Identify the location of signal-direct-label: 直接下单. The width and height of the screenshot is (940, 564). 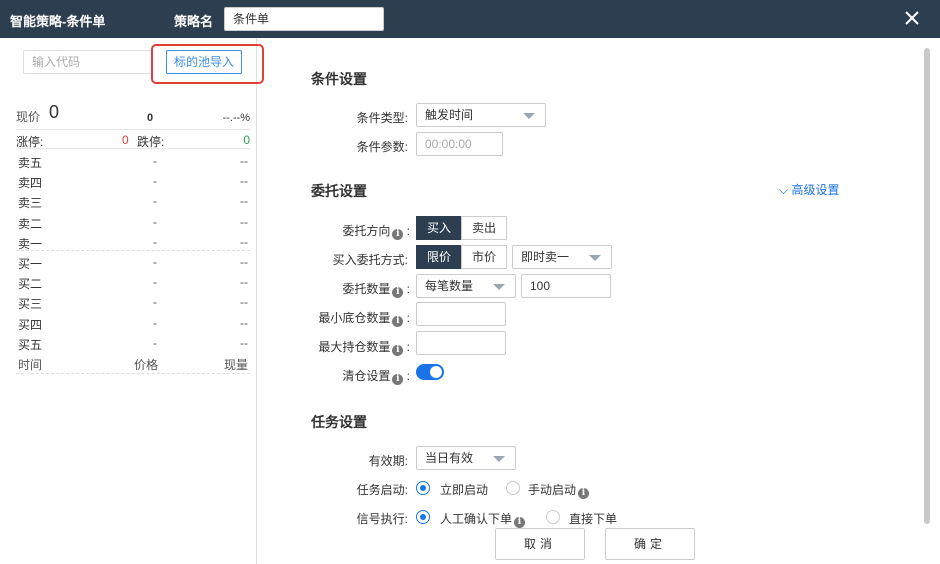
(593, 519).